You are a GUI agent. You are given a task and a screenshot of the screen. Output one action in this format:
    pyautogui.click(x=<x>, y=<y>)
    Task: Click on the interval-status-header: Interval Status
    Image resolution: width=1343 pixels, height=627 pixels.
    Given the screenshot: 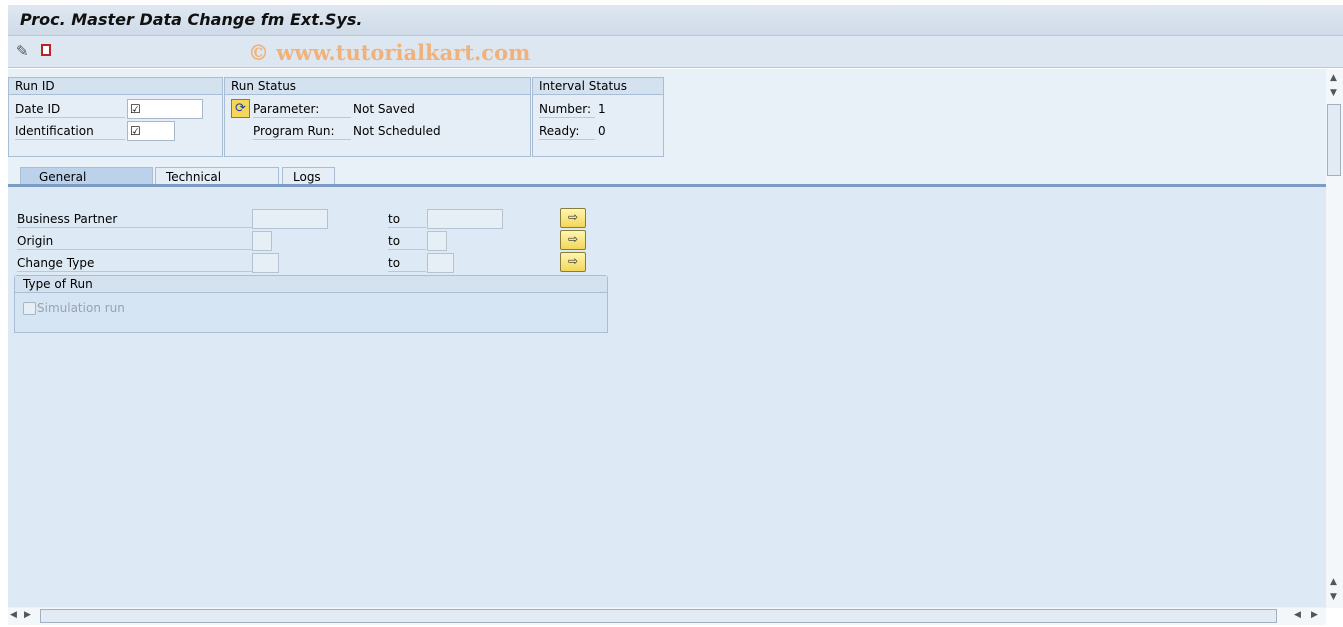 What is the action you would take?
    pyautogui.click(x=598, y=86)
    